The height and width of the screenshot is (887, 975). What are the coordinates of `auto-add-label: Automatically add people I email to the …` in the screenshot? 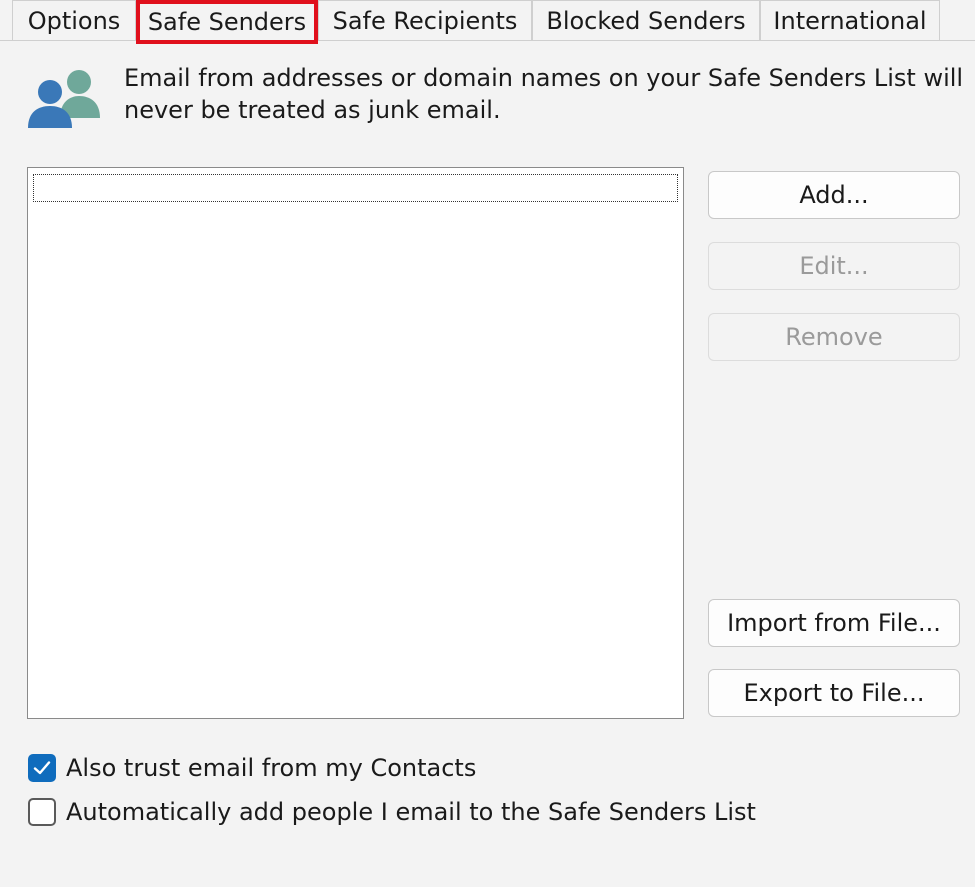 It's located at (411, 812).